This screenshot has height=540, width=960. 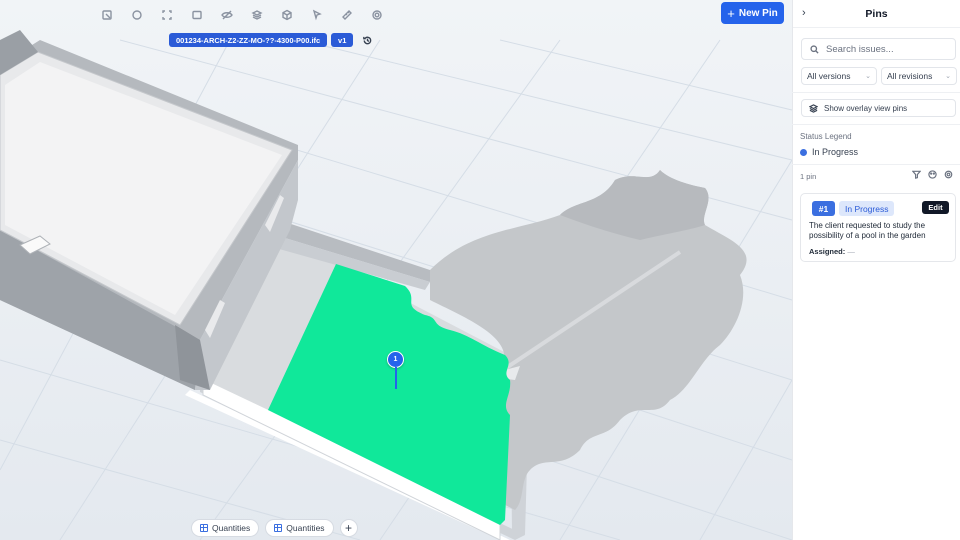 I want to click on pin-number-badge: #1, so click(x=823, y=208).